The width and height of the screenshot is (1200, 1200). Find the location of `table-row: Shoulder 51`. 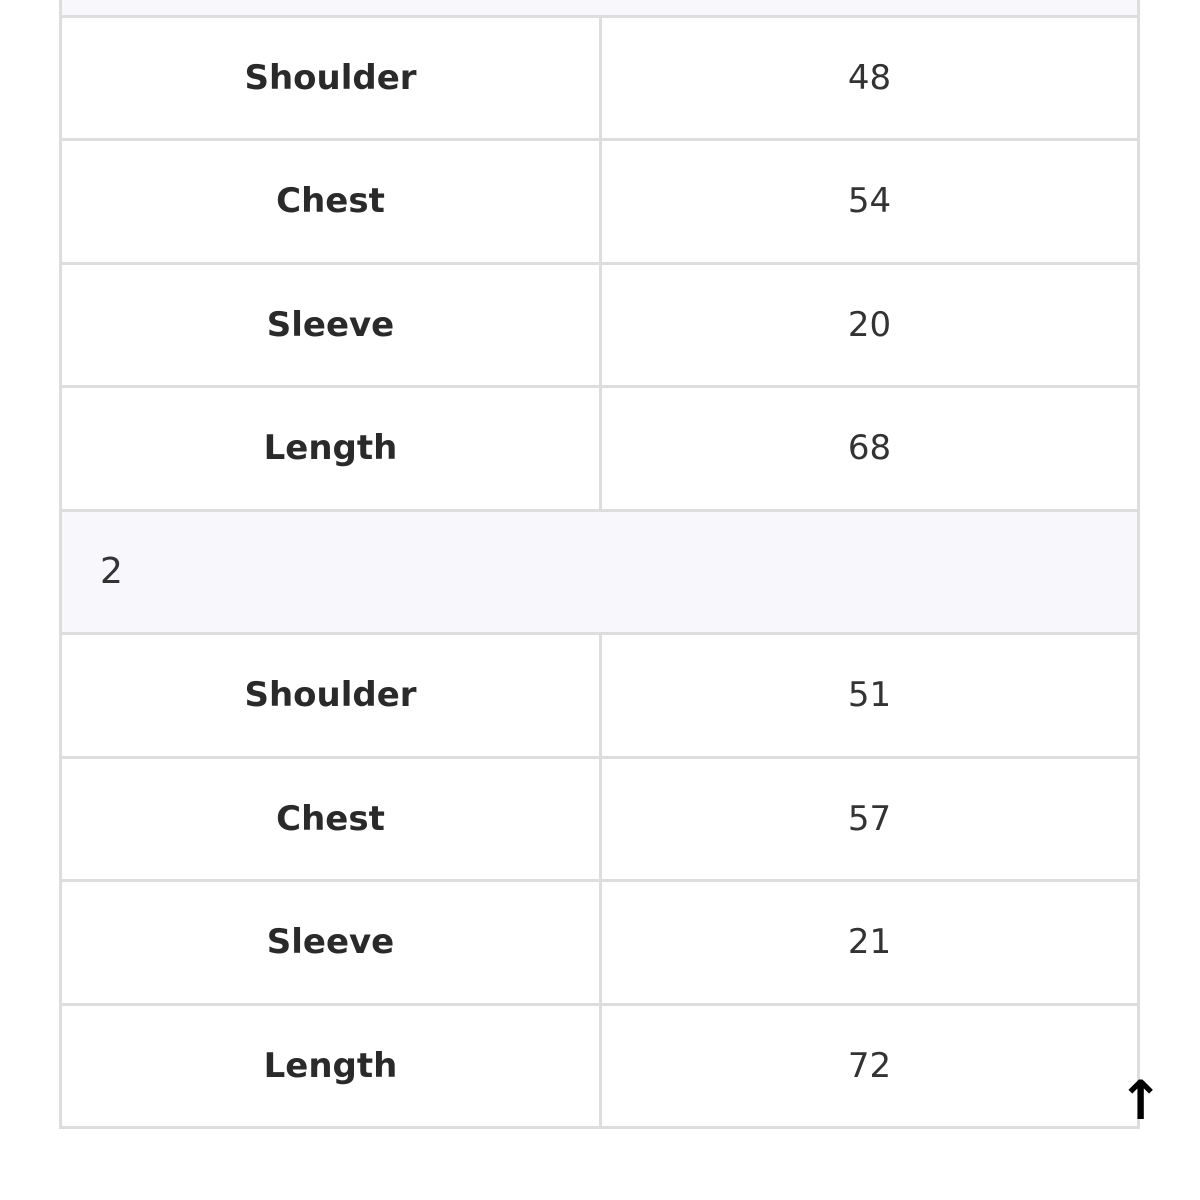

table-row: Shoulder 51 is located at coordinates (599, 697).